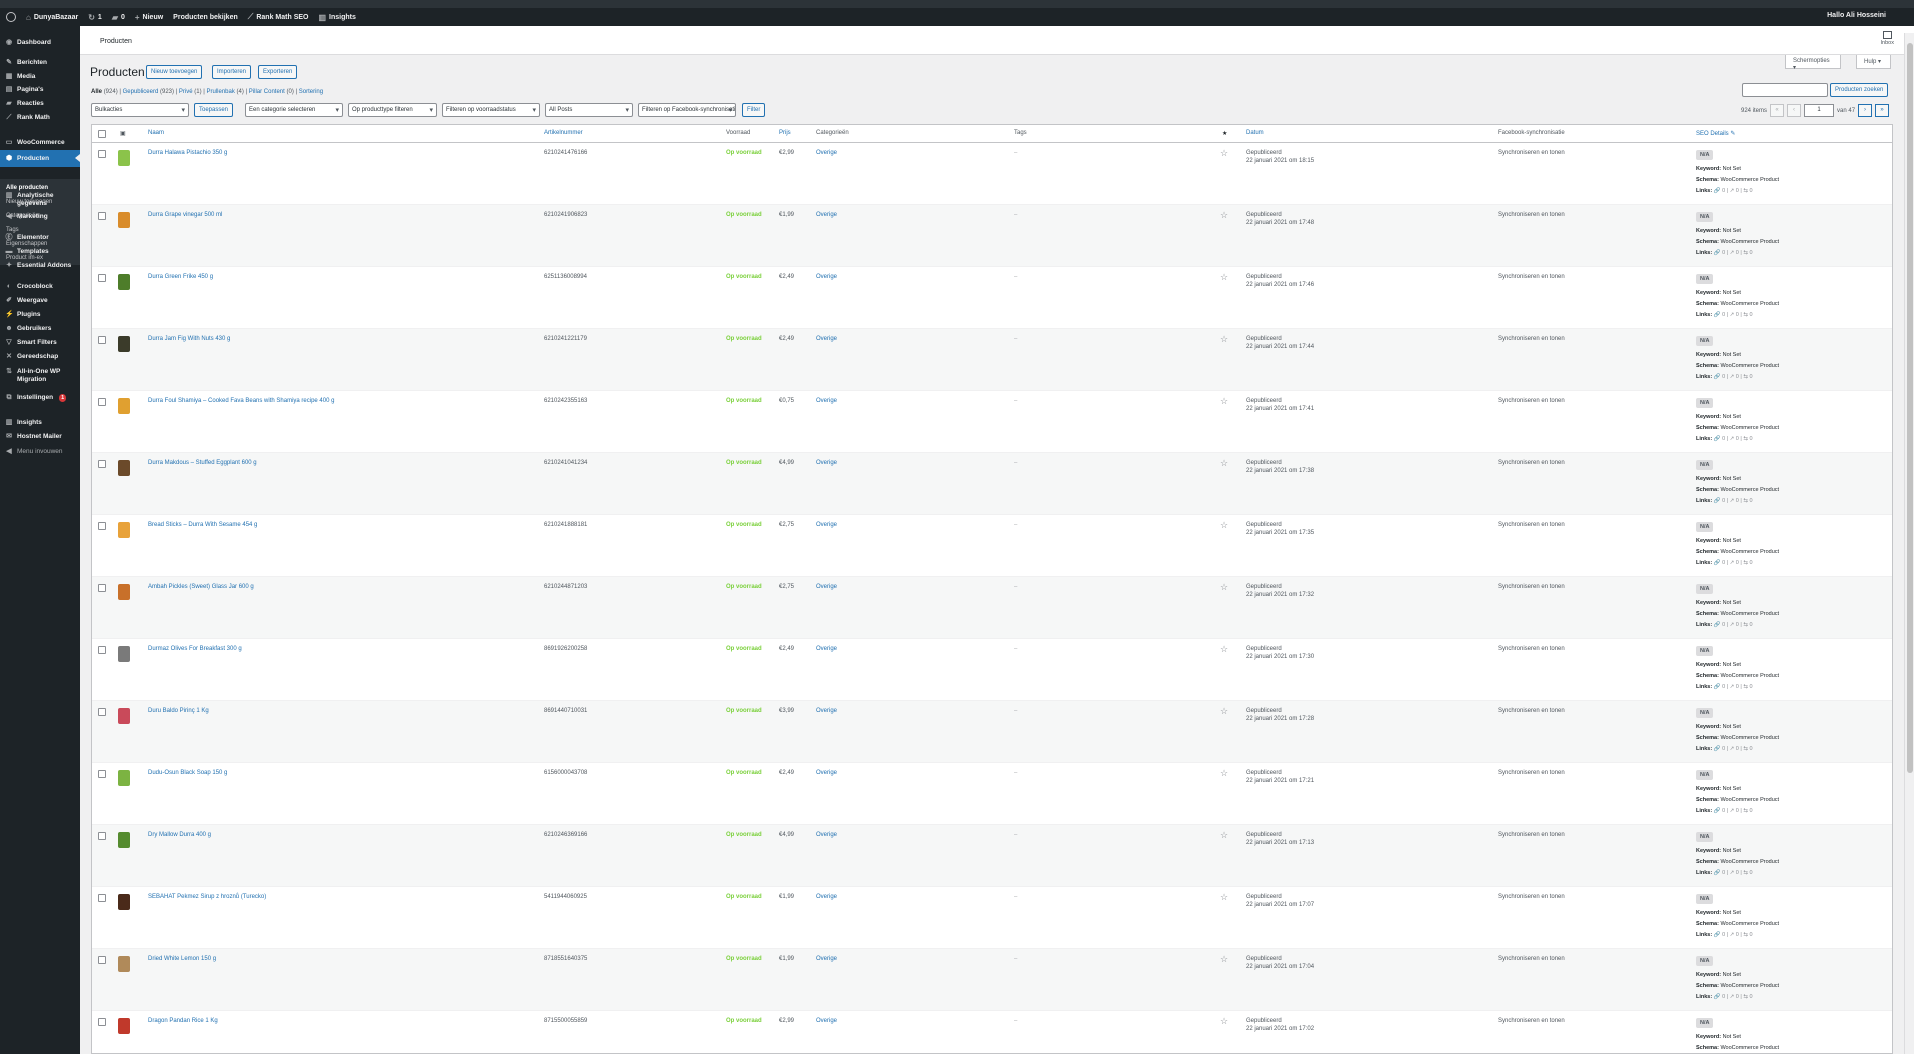 Image resolution: width=1914 pixels, height=1054 pixels. I want to click on view-trash-link: Prullenbak (4), so click(225, 92).